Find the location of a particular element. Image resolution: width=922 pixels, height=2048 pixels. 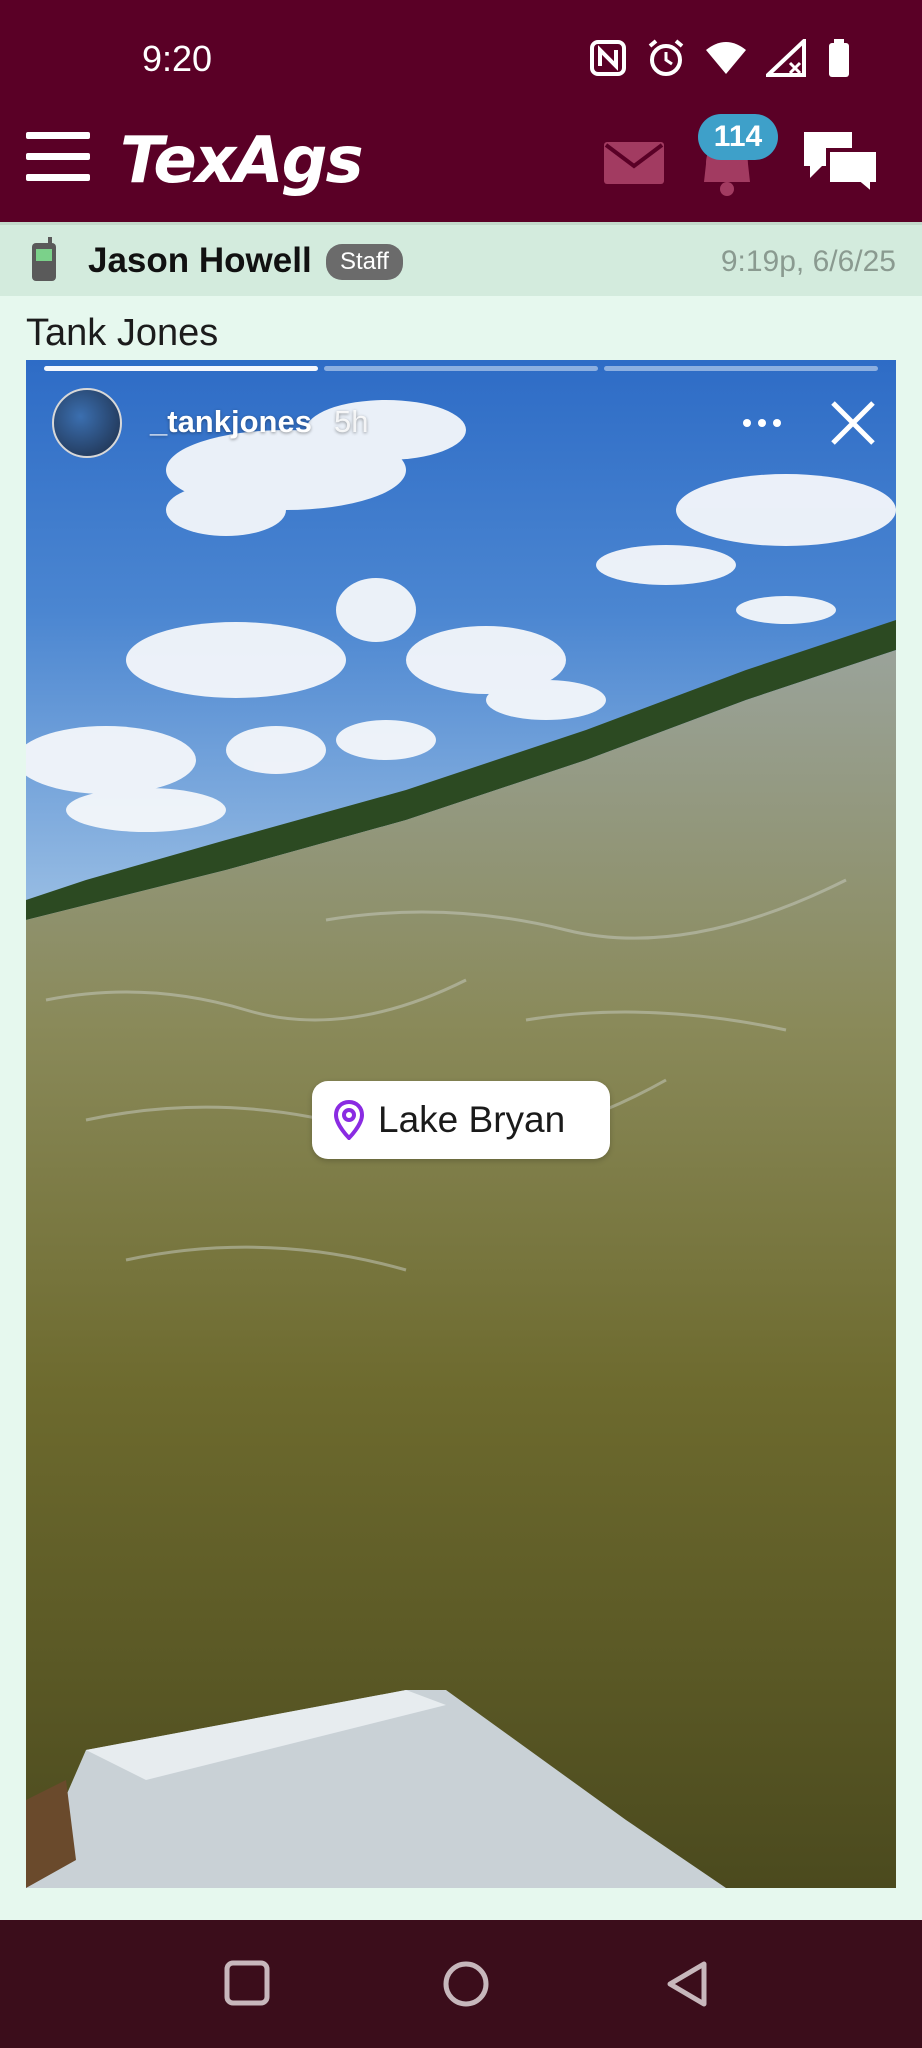

texags-logo: TexAgs is located at coordinates (242, 161).